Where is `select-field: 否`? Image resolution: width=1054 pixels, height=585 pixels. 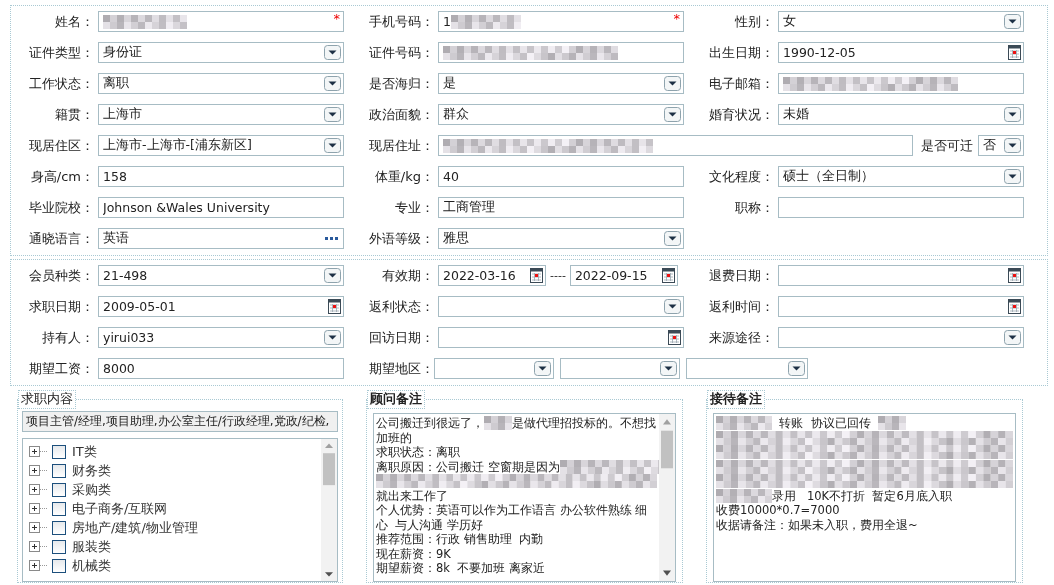
select-field: 否 is located at coordinates (1001, 145).